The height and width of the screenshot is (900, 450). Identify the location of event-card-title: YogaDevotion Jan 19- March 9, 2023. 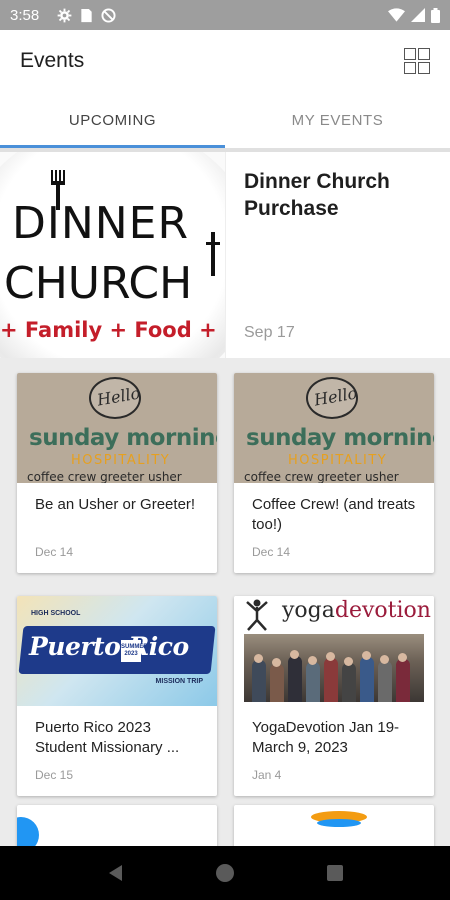
(326, 737).